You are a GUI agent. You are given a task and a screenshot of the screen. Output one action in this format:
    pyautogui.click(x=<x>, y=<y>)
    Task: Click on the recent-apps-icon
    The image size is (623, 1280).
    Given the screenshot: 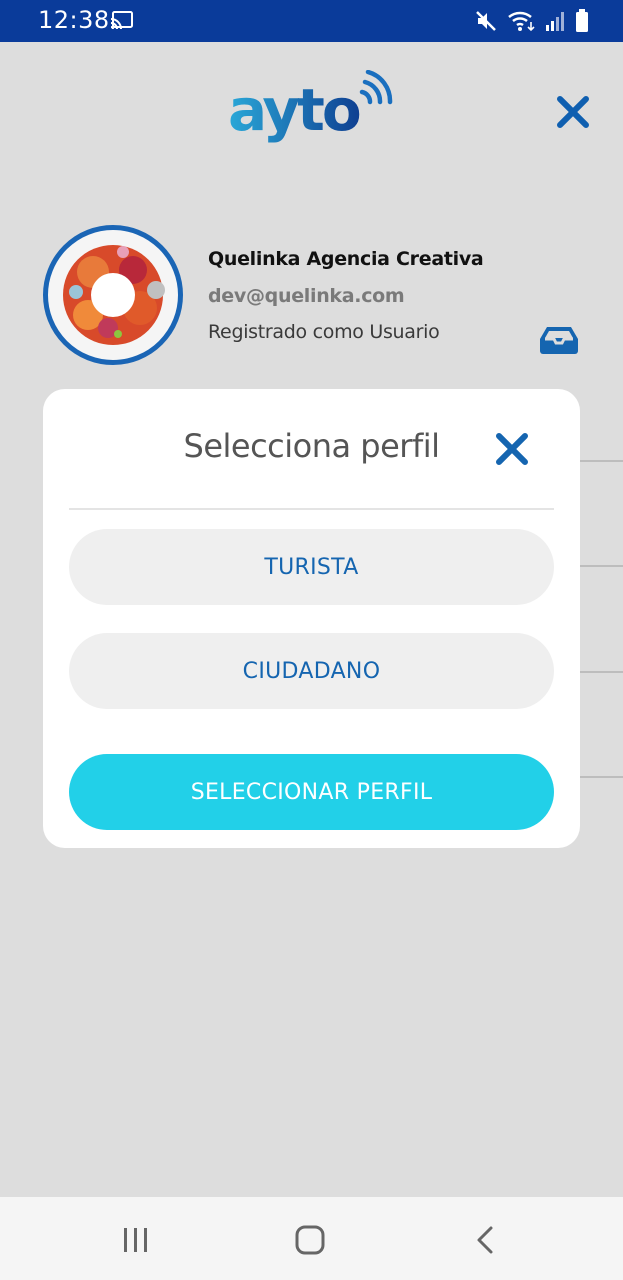 What is the action you would take?
    pyautogui.click(x=136, y=1240)
    